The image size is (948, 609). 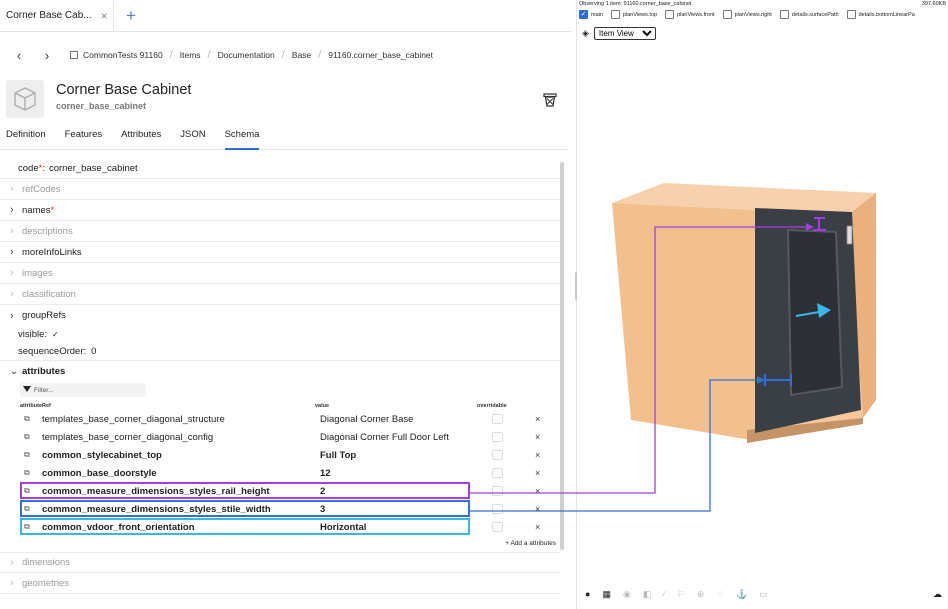 I want to click on table-row: ⧉ common_stylecabinet_top Full Top ×, so click(x=280, y=455).